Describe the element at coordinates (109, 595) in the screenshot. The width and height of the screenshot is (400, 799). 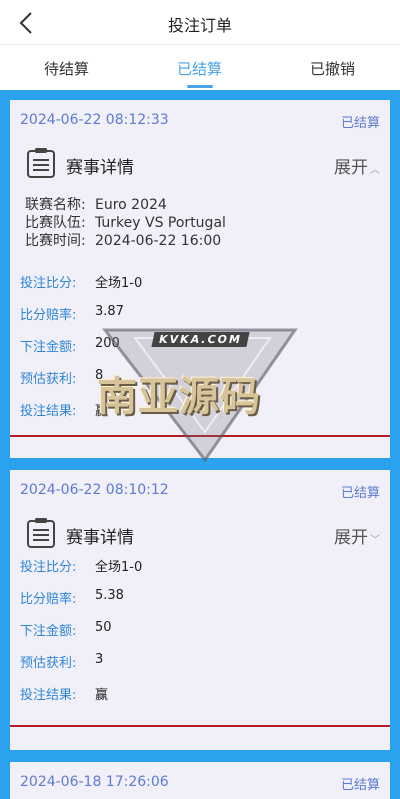
I see `row-value: 5.38` at that location.